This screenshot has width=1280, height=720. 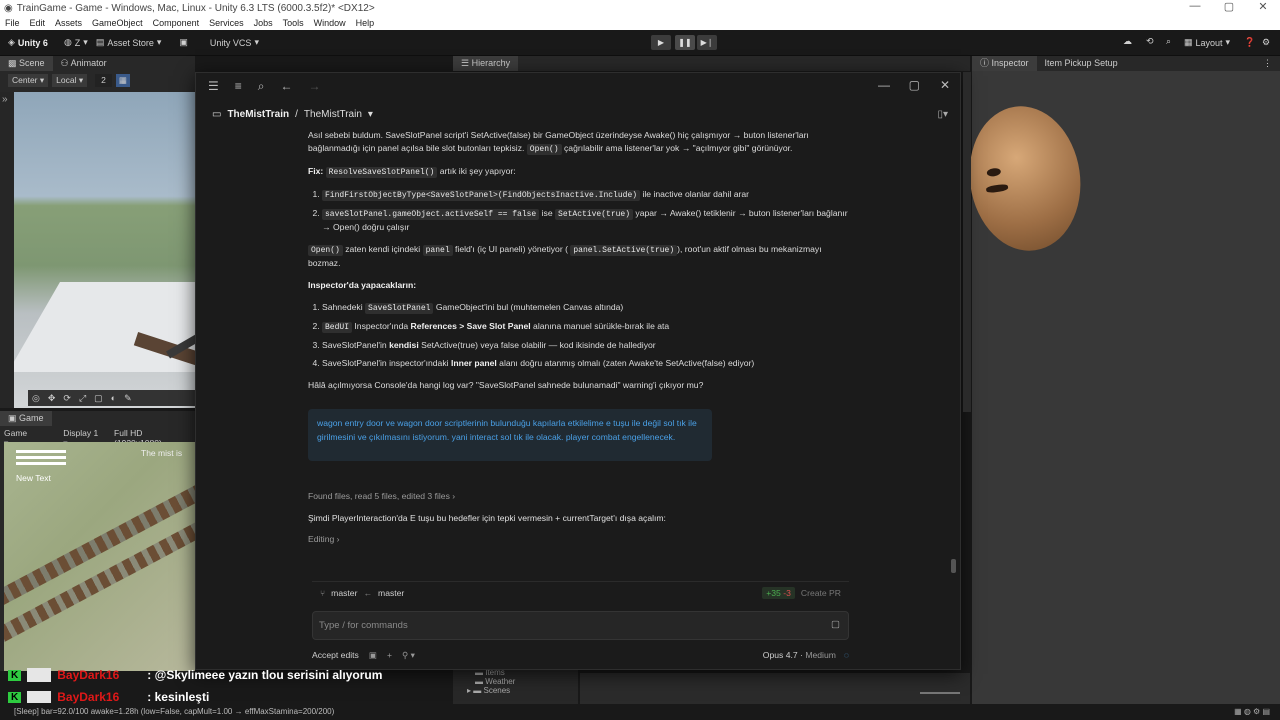 I want to click on menu-window: Window, so click(x=330, y=23).